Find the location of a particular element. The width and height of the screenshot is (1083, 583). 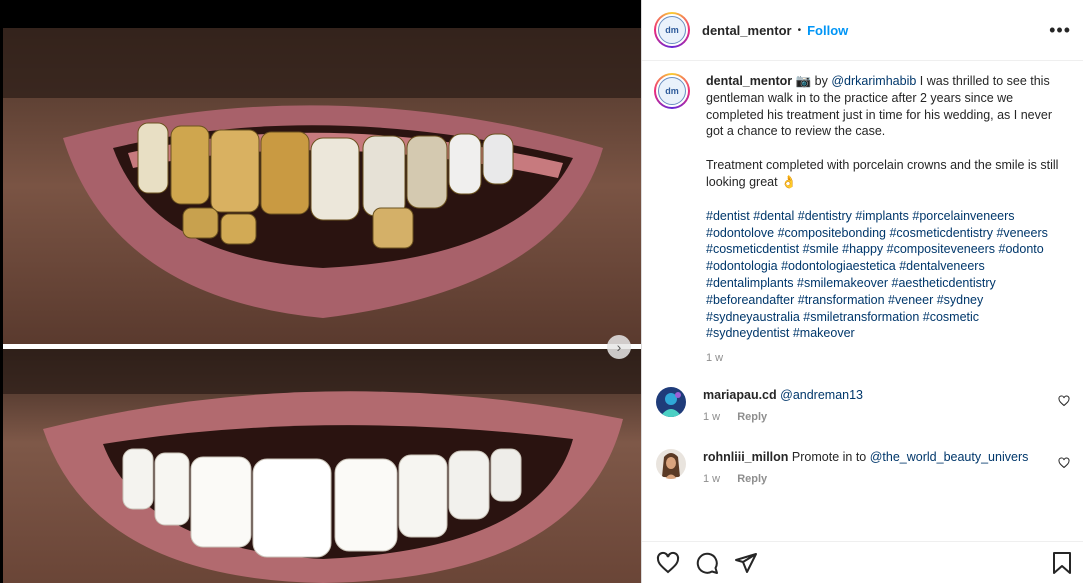

next-slide-button: › is located at coordinates (619, 347).